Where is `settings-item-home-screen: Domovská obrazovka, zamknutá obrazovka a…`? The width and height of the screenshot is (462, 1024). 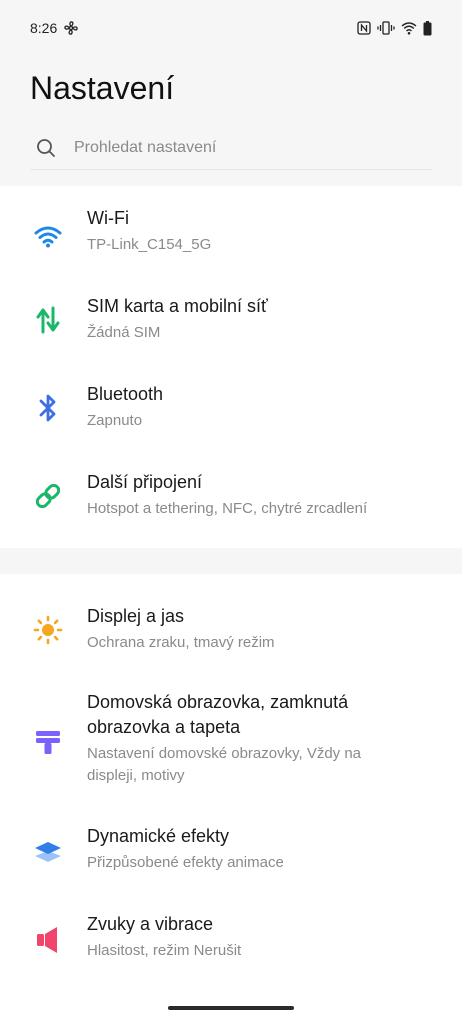
settings-item-home-screen: Domovská obrazovka, zamknutá obrazovka a… is located at coordinates (231, 743).